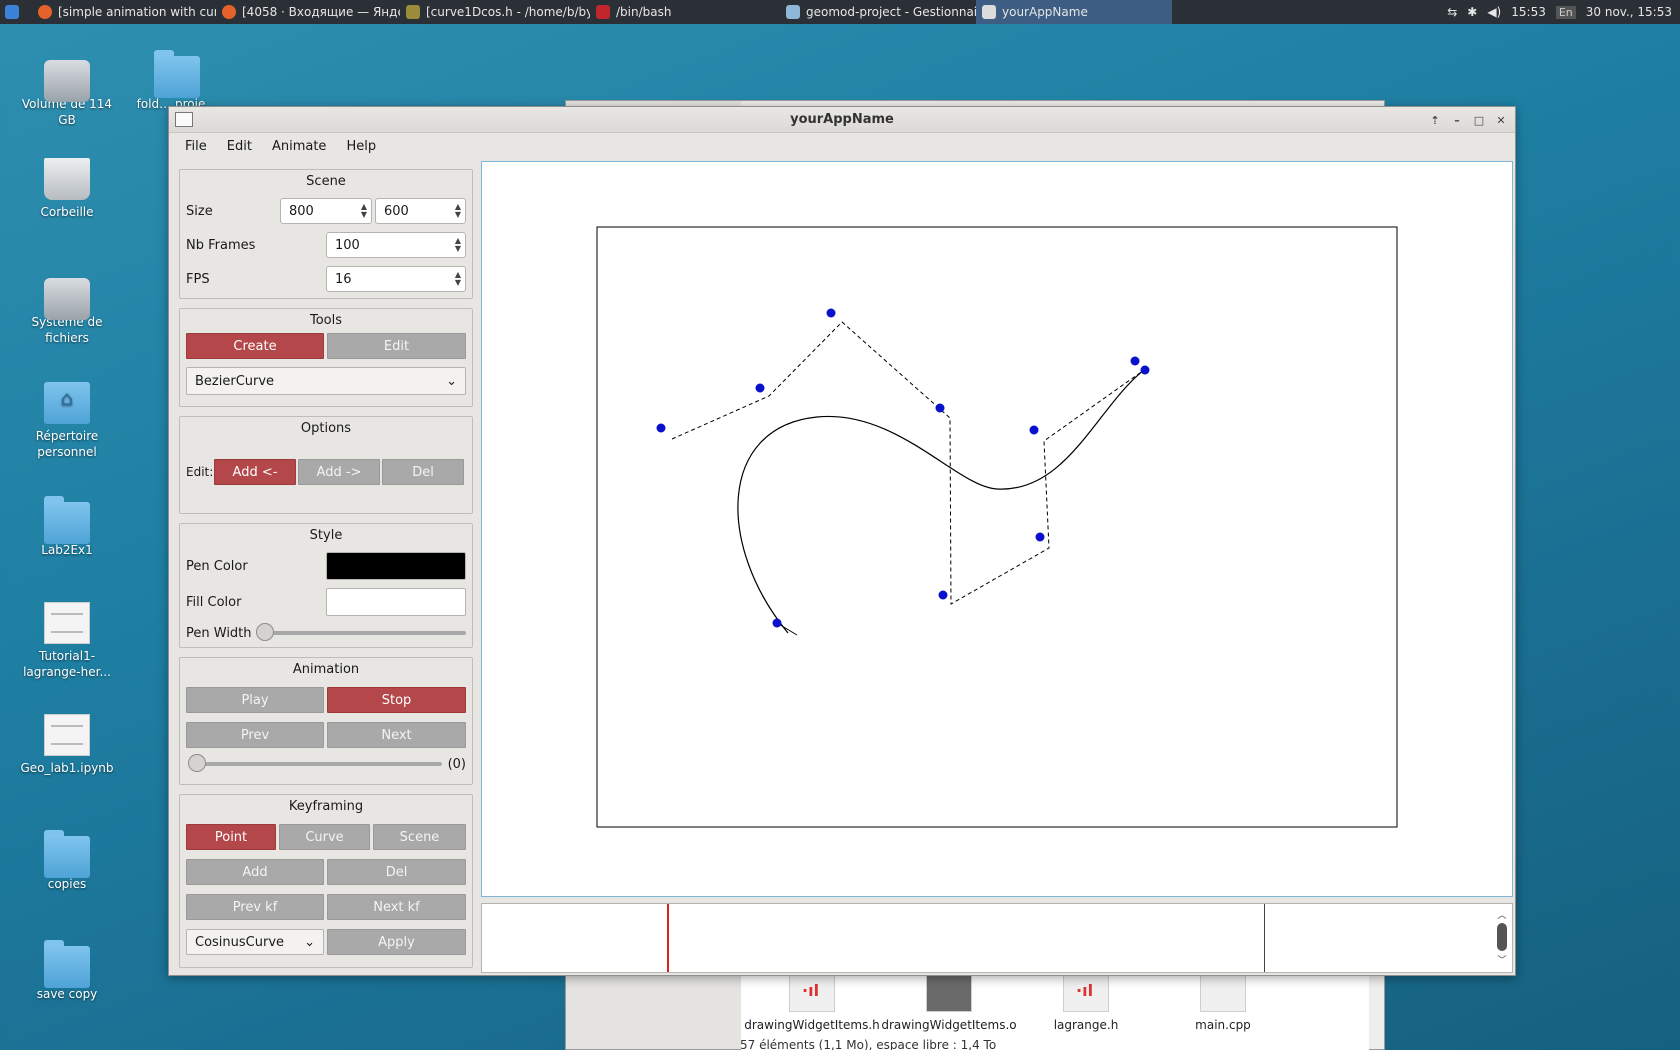 This screenshot has height=1050, width=1680. I want to click on file-item: main.cpp, so click(1223, 1002).